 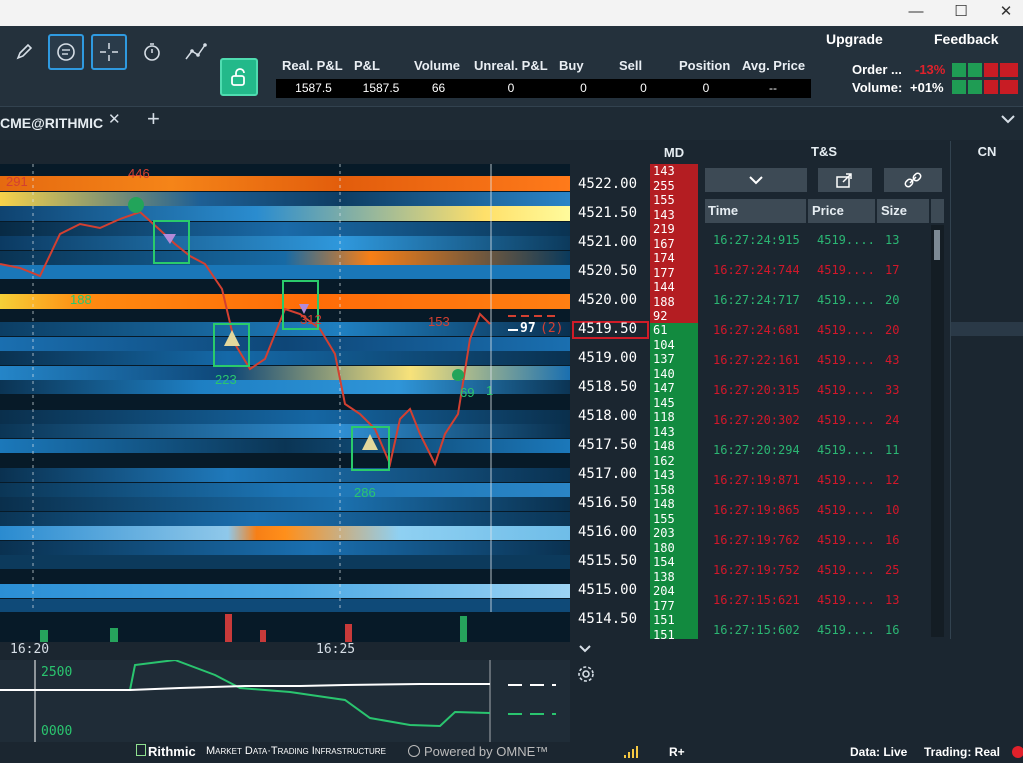 What do you see at coordinates (613, 532) in the screenshot?
I see `price-level: 4516.00` at bounding box center [613, 532].